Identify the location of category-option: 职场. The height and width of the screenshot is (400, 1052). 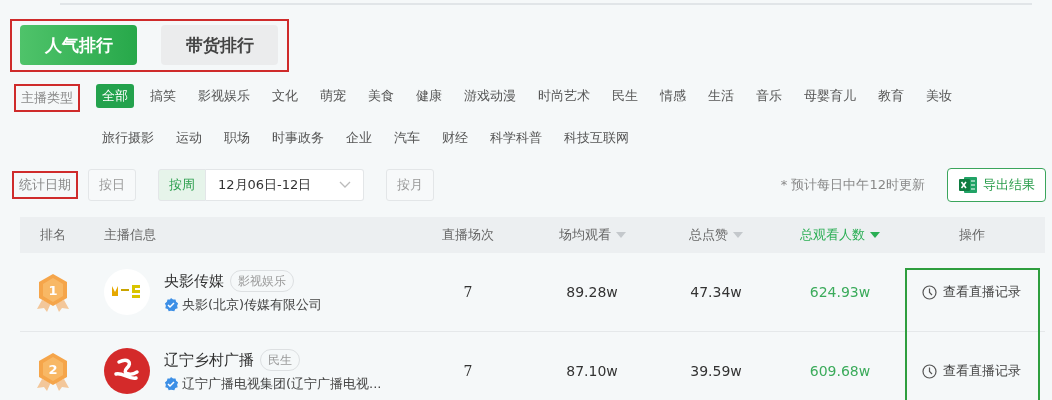
(237, 138).